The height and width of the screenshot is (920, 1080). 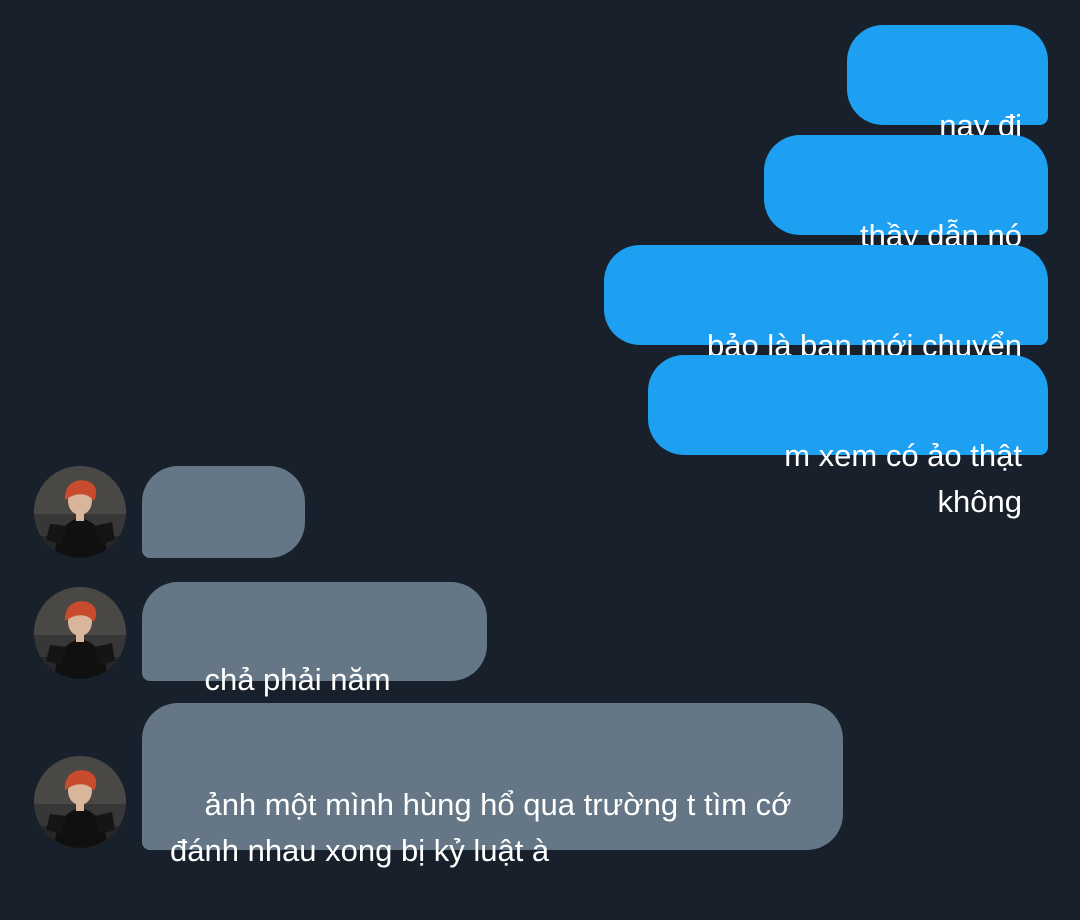 What do you see at coordinates (314, 662) in the screenshot?
I see `incoming-message-bubble: chả phải năm ngoái` at bounding box center [314, 662].